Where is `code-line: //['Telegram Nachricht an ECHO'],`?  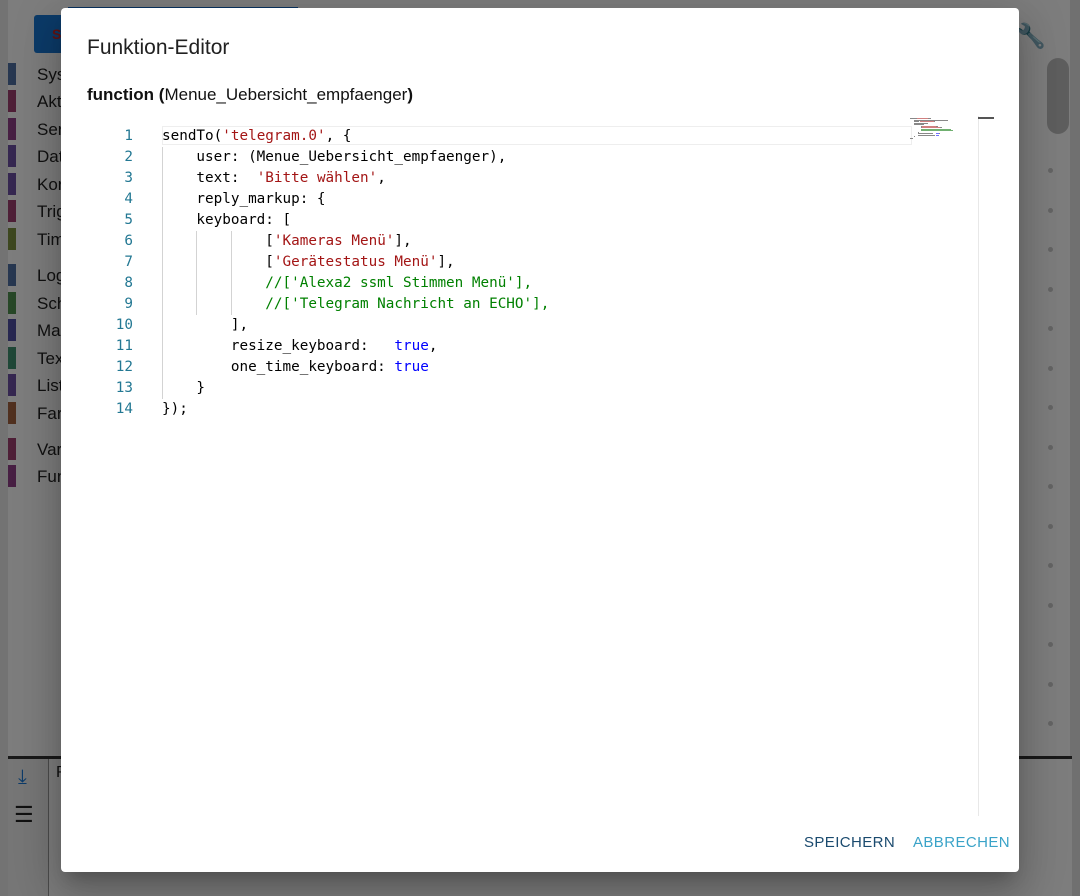 code-line: //['Telegram Nachricht an ECHO'], is located at coordinates (355, 304).